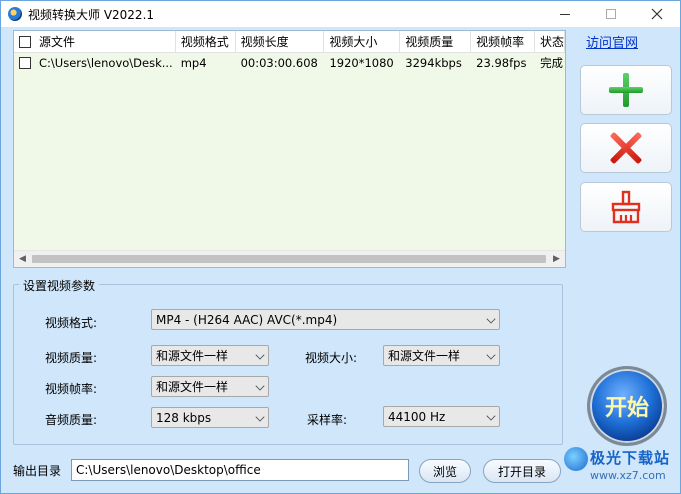  What do you see at coordinates (550, 41) in the screenshot?
I see `column-status: 状态` at bounding box center [550, 41].